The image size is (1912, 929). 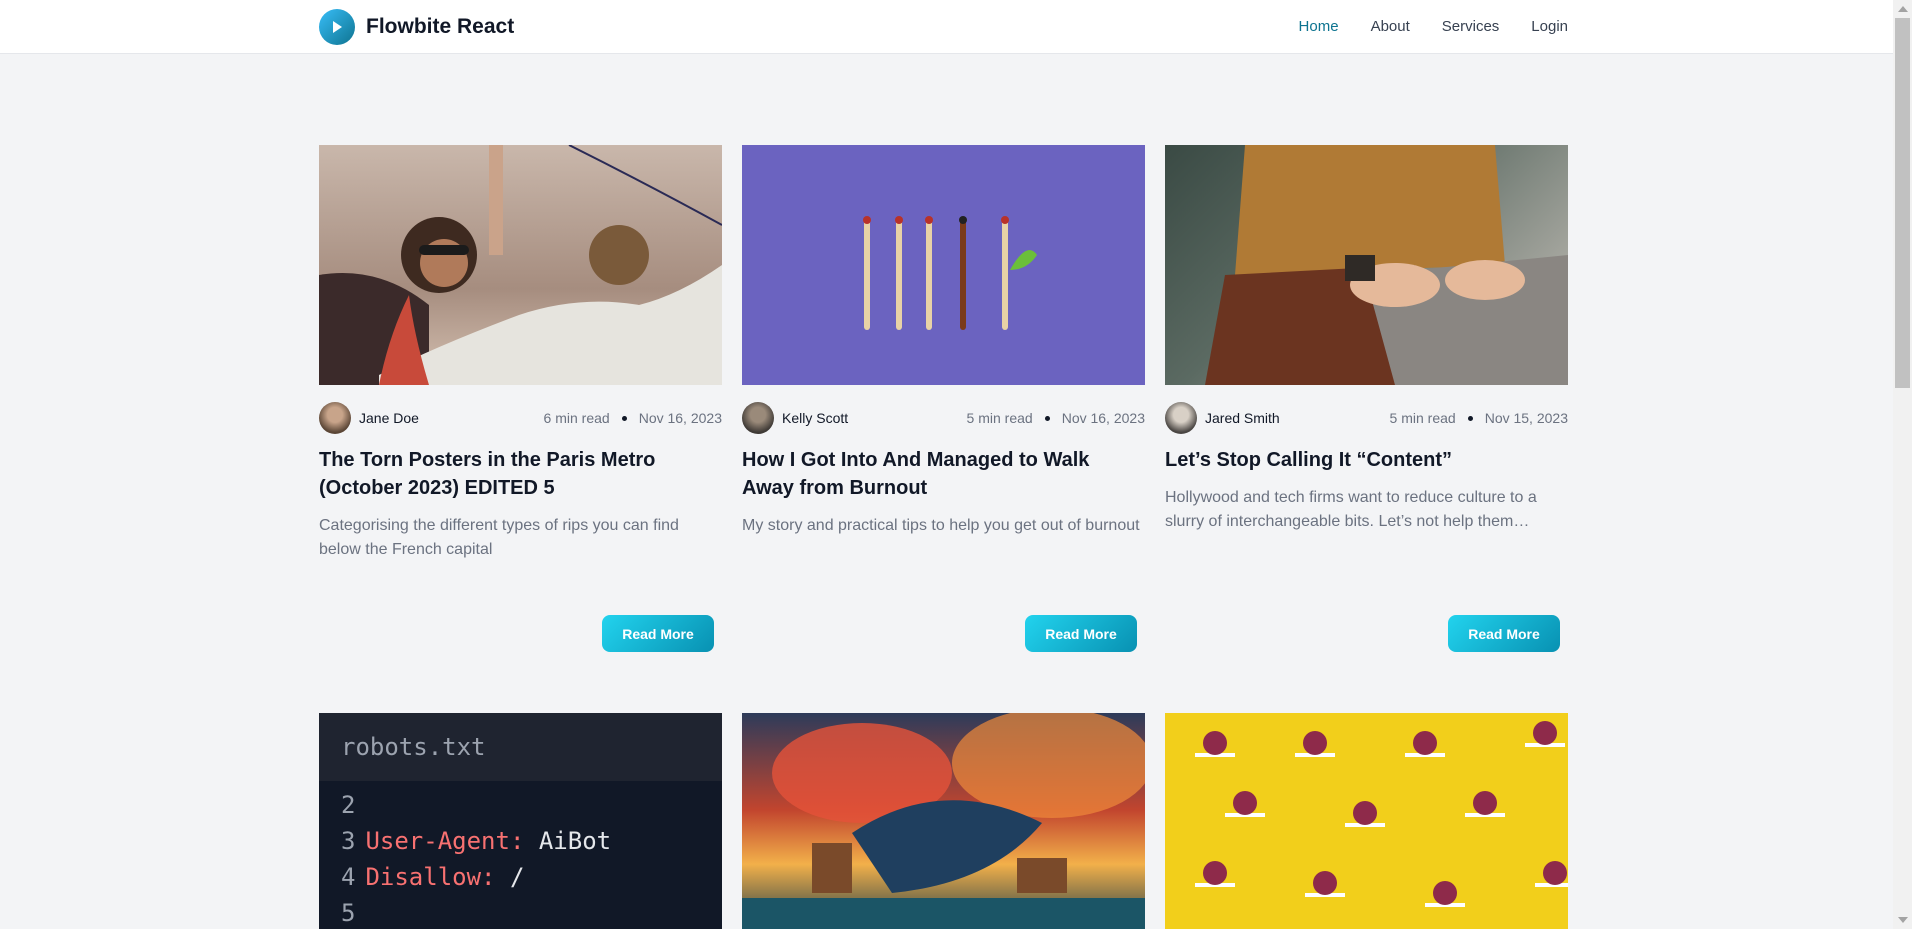 What do you see at coordinates (440, 26) in the screenshot?
I see `brand-name: Flowbite React` at bounding box center [440, 26].